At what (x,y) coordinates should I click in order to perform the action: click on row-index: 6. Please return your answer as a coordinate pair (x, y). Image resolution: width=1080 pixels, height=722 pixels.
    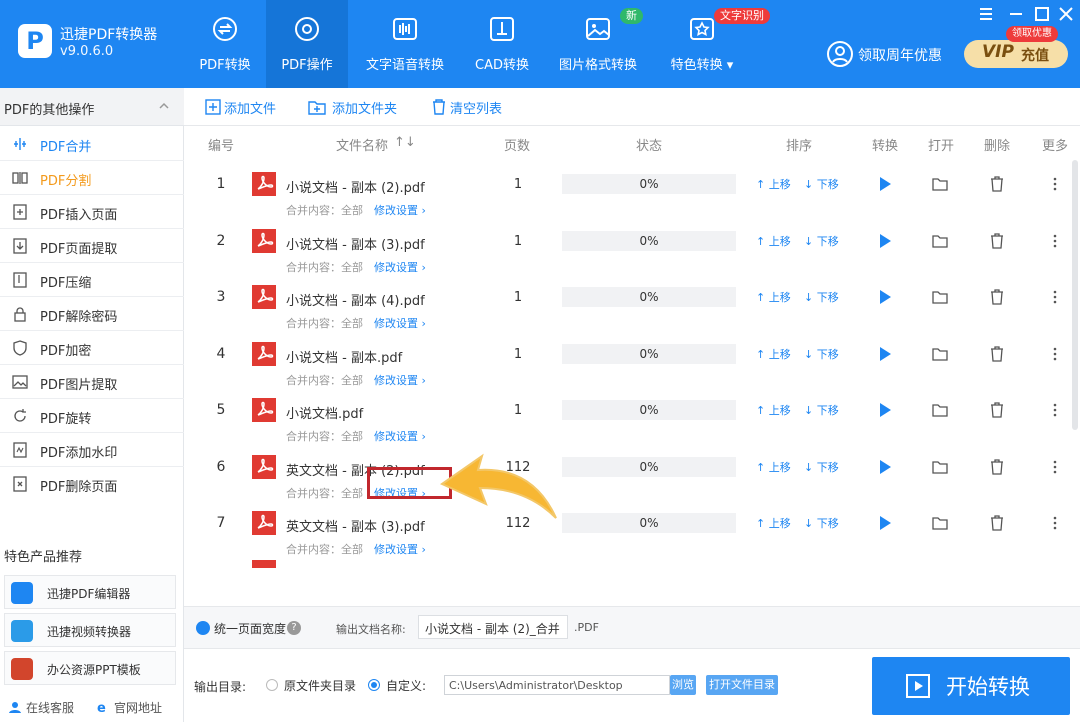
    Looking at the image, I should click on (221, 466).